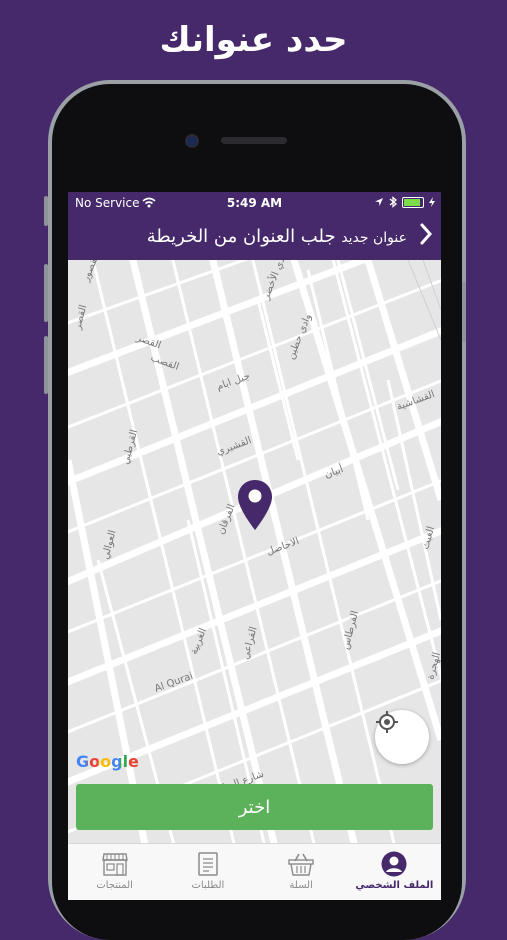 The width and height of the screenshot is (507, 940). I want to click on tab-label: المنتجات, so click(114, 885).